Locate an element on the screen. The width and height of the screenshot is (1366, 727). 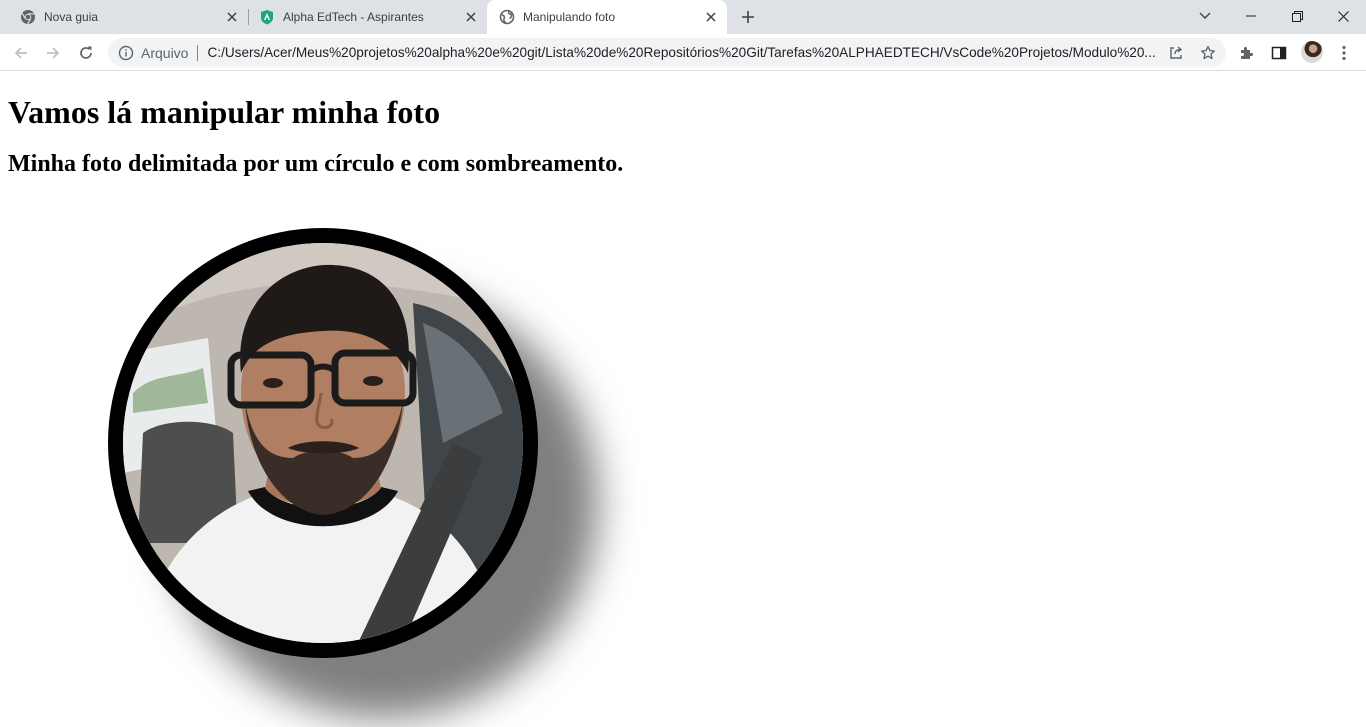
back-button is located at coordinates (21, 53).